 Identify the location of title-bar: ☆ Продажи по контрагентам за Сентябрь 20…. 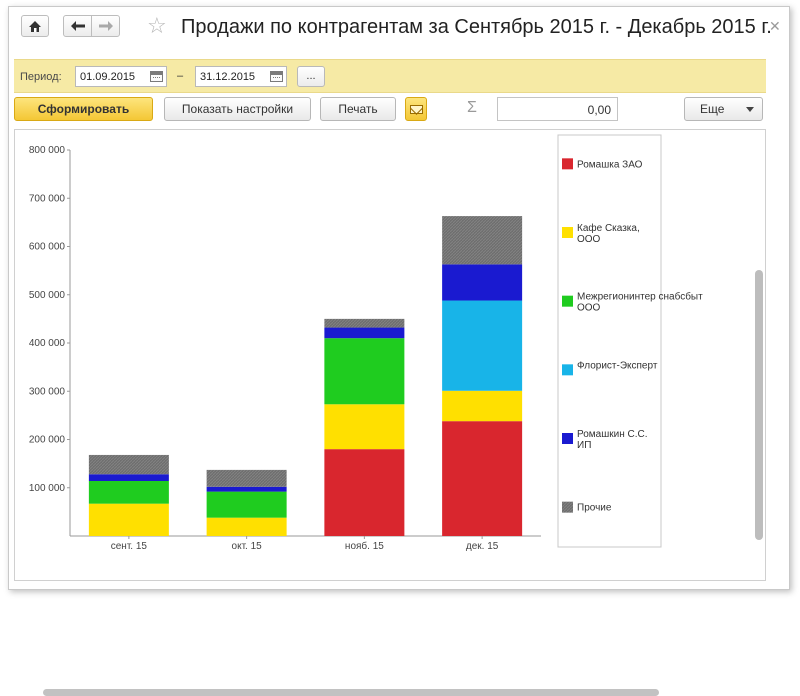
(399, 30).